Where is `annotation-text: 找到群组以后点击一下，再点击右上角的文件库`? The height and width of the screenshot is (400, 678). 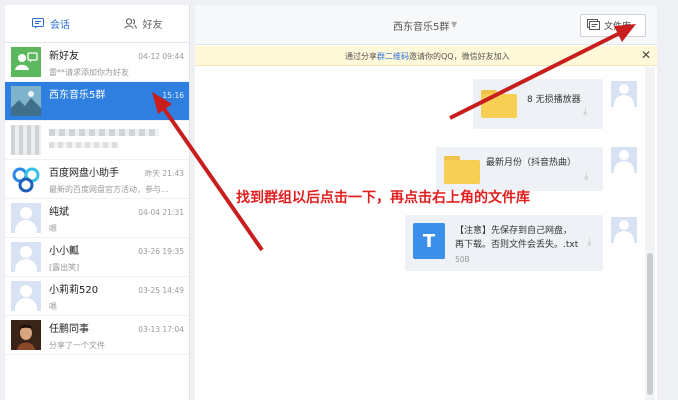
annotation-text: 找到群组以后点击一下，再点击右上角的文件库 is located at coordinates (383, 198).